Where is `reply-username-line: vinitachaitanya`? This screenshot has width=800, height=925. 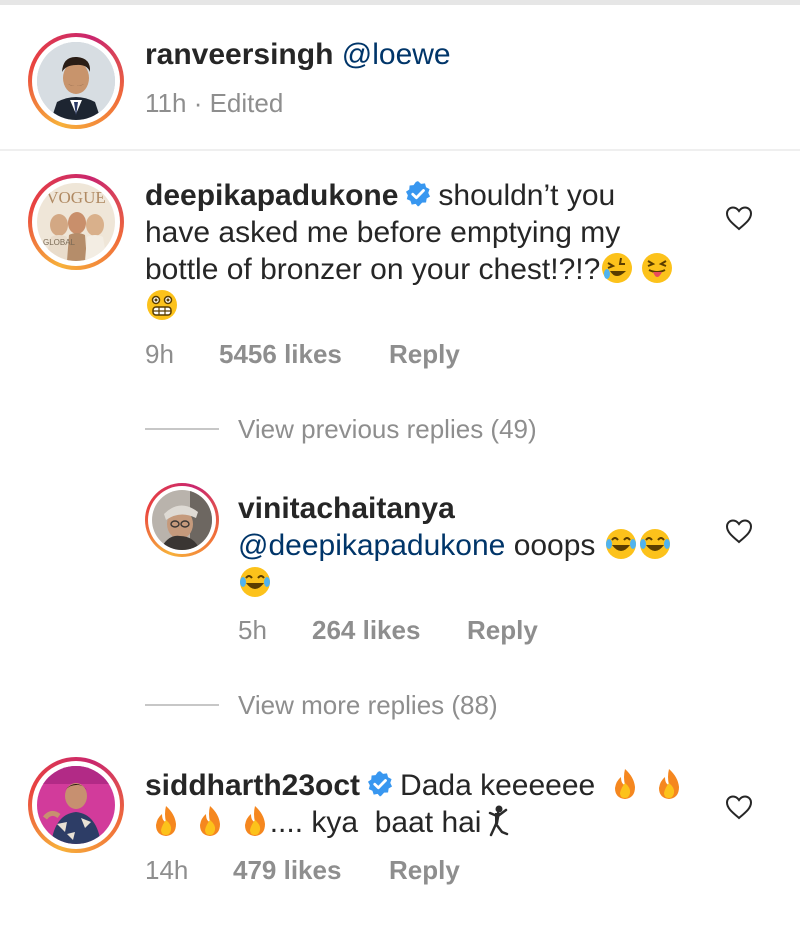
reply-username-line: vinitachaitanya is located at coordinates (346, 508).